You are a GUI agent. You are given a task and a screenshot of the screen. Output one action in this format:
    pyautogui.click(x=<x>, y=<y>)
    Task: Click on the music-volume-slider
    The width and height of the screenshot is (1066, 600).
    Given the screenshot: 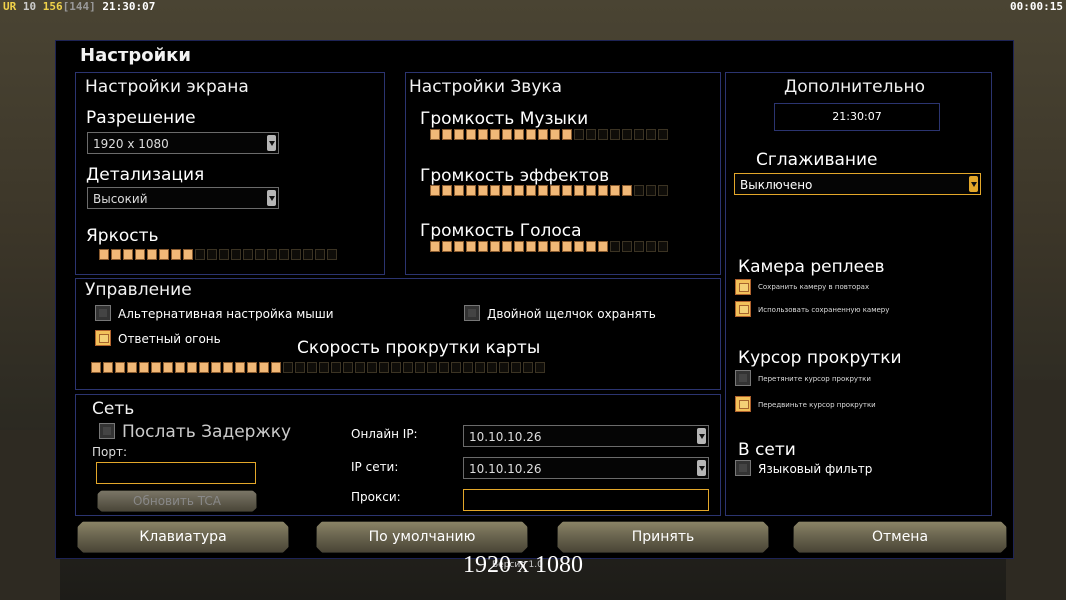 What is the action you would take?
    pyautogui.click(x=549, y=135)
    